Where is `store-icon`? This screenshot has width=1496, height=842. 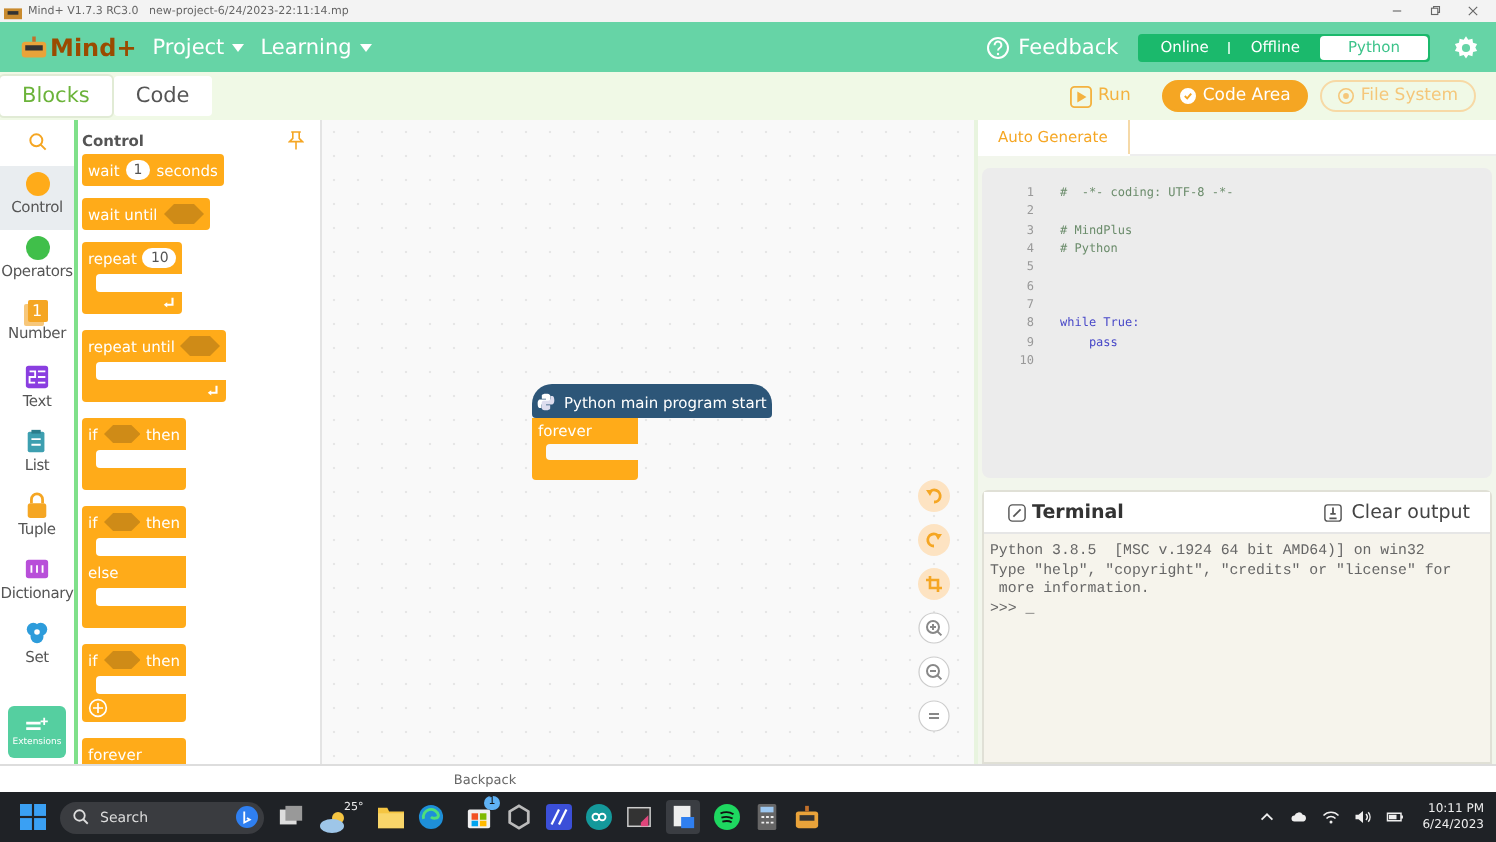 store-icon is located at coordinates (478, 817).